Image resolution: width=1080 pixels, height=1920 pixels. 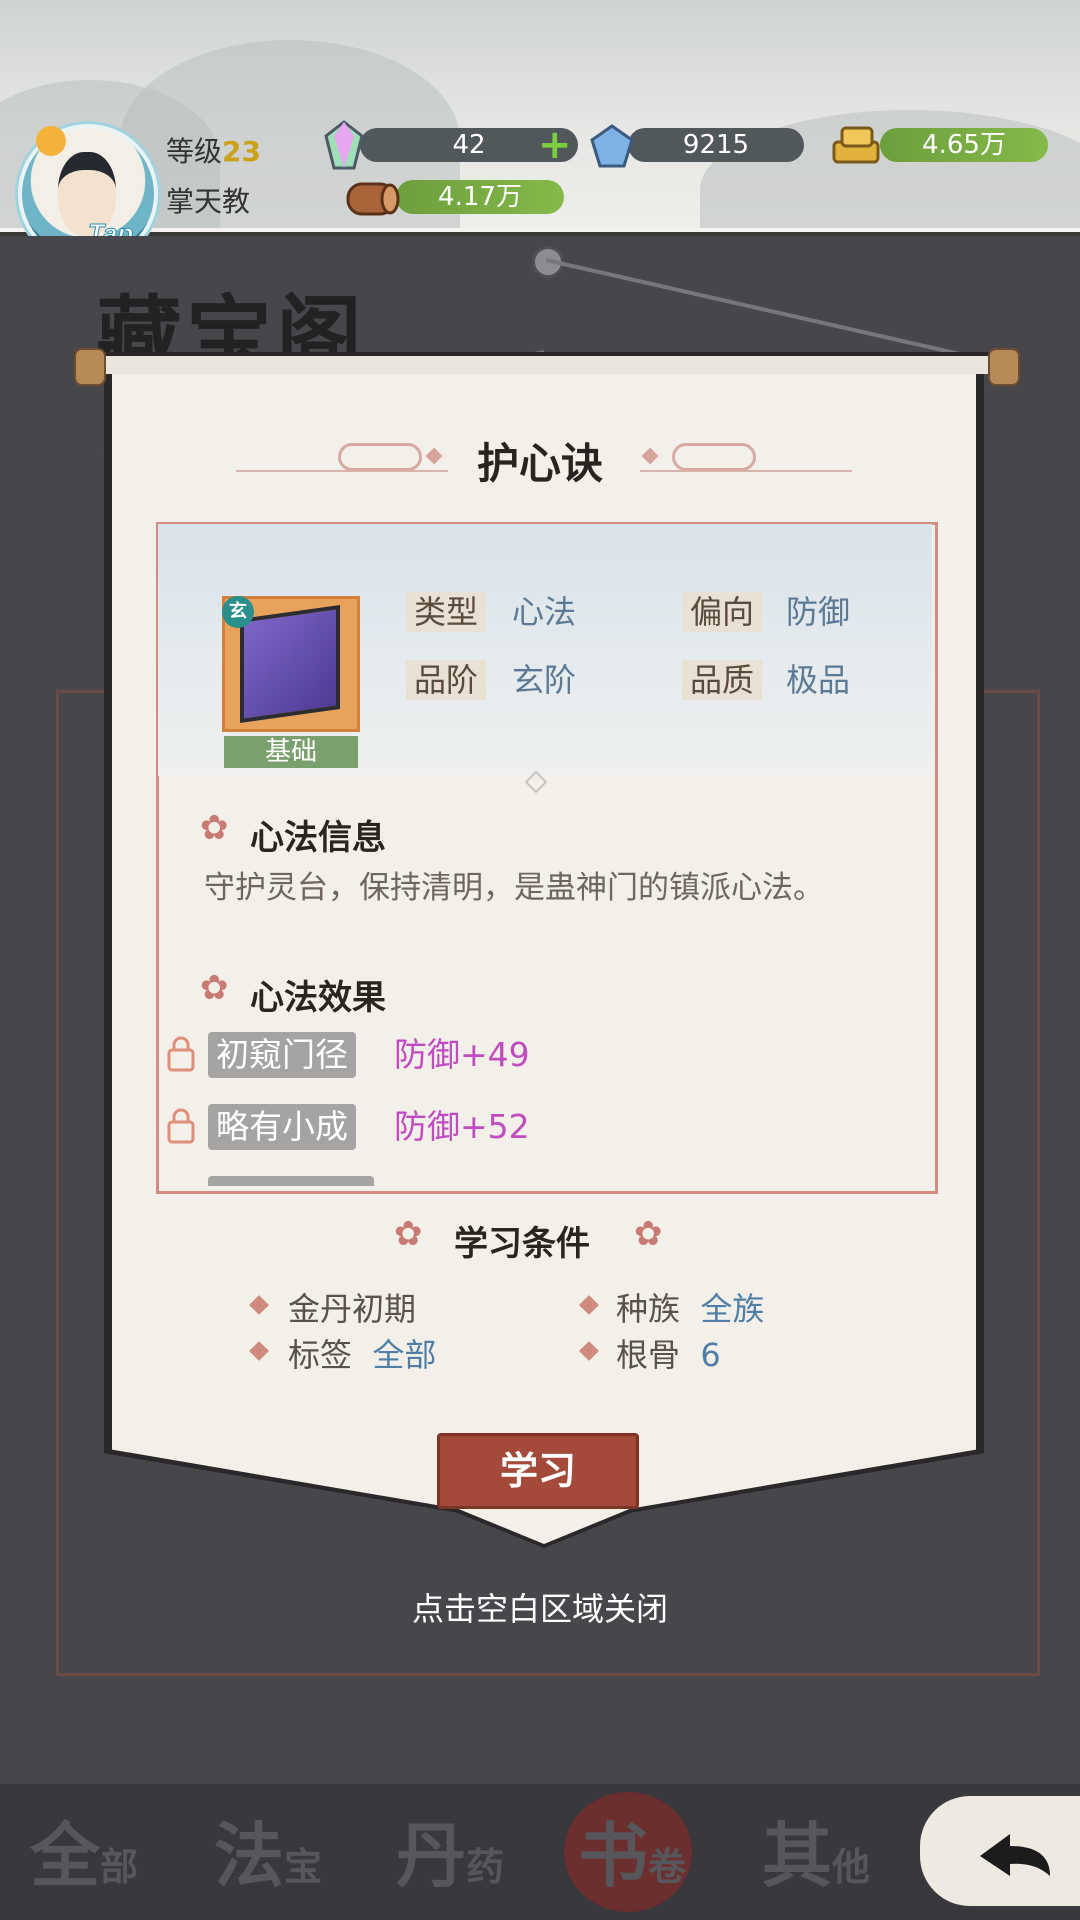 What do you see at coordinates (462, 1054) in the screenshot?
I see `effect-bonus-1: 防御+49` at bounding box center [462, 1054].